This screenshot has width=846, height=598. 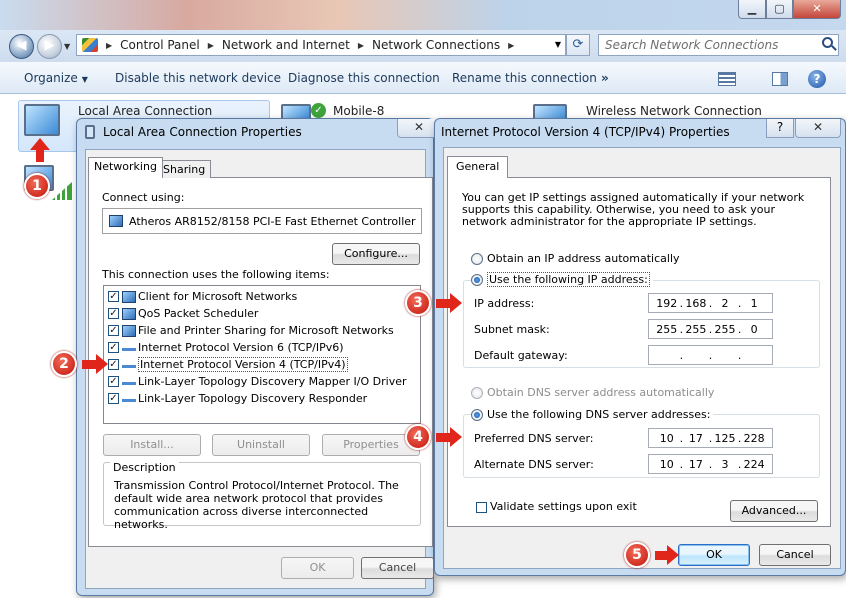 What do you see at coordinates (583, 258) in the screenshot?
I see `option-label: Obtain an IP address automatically` at bounding box center [583, 258].